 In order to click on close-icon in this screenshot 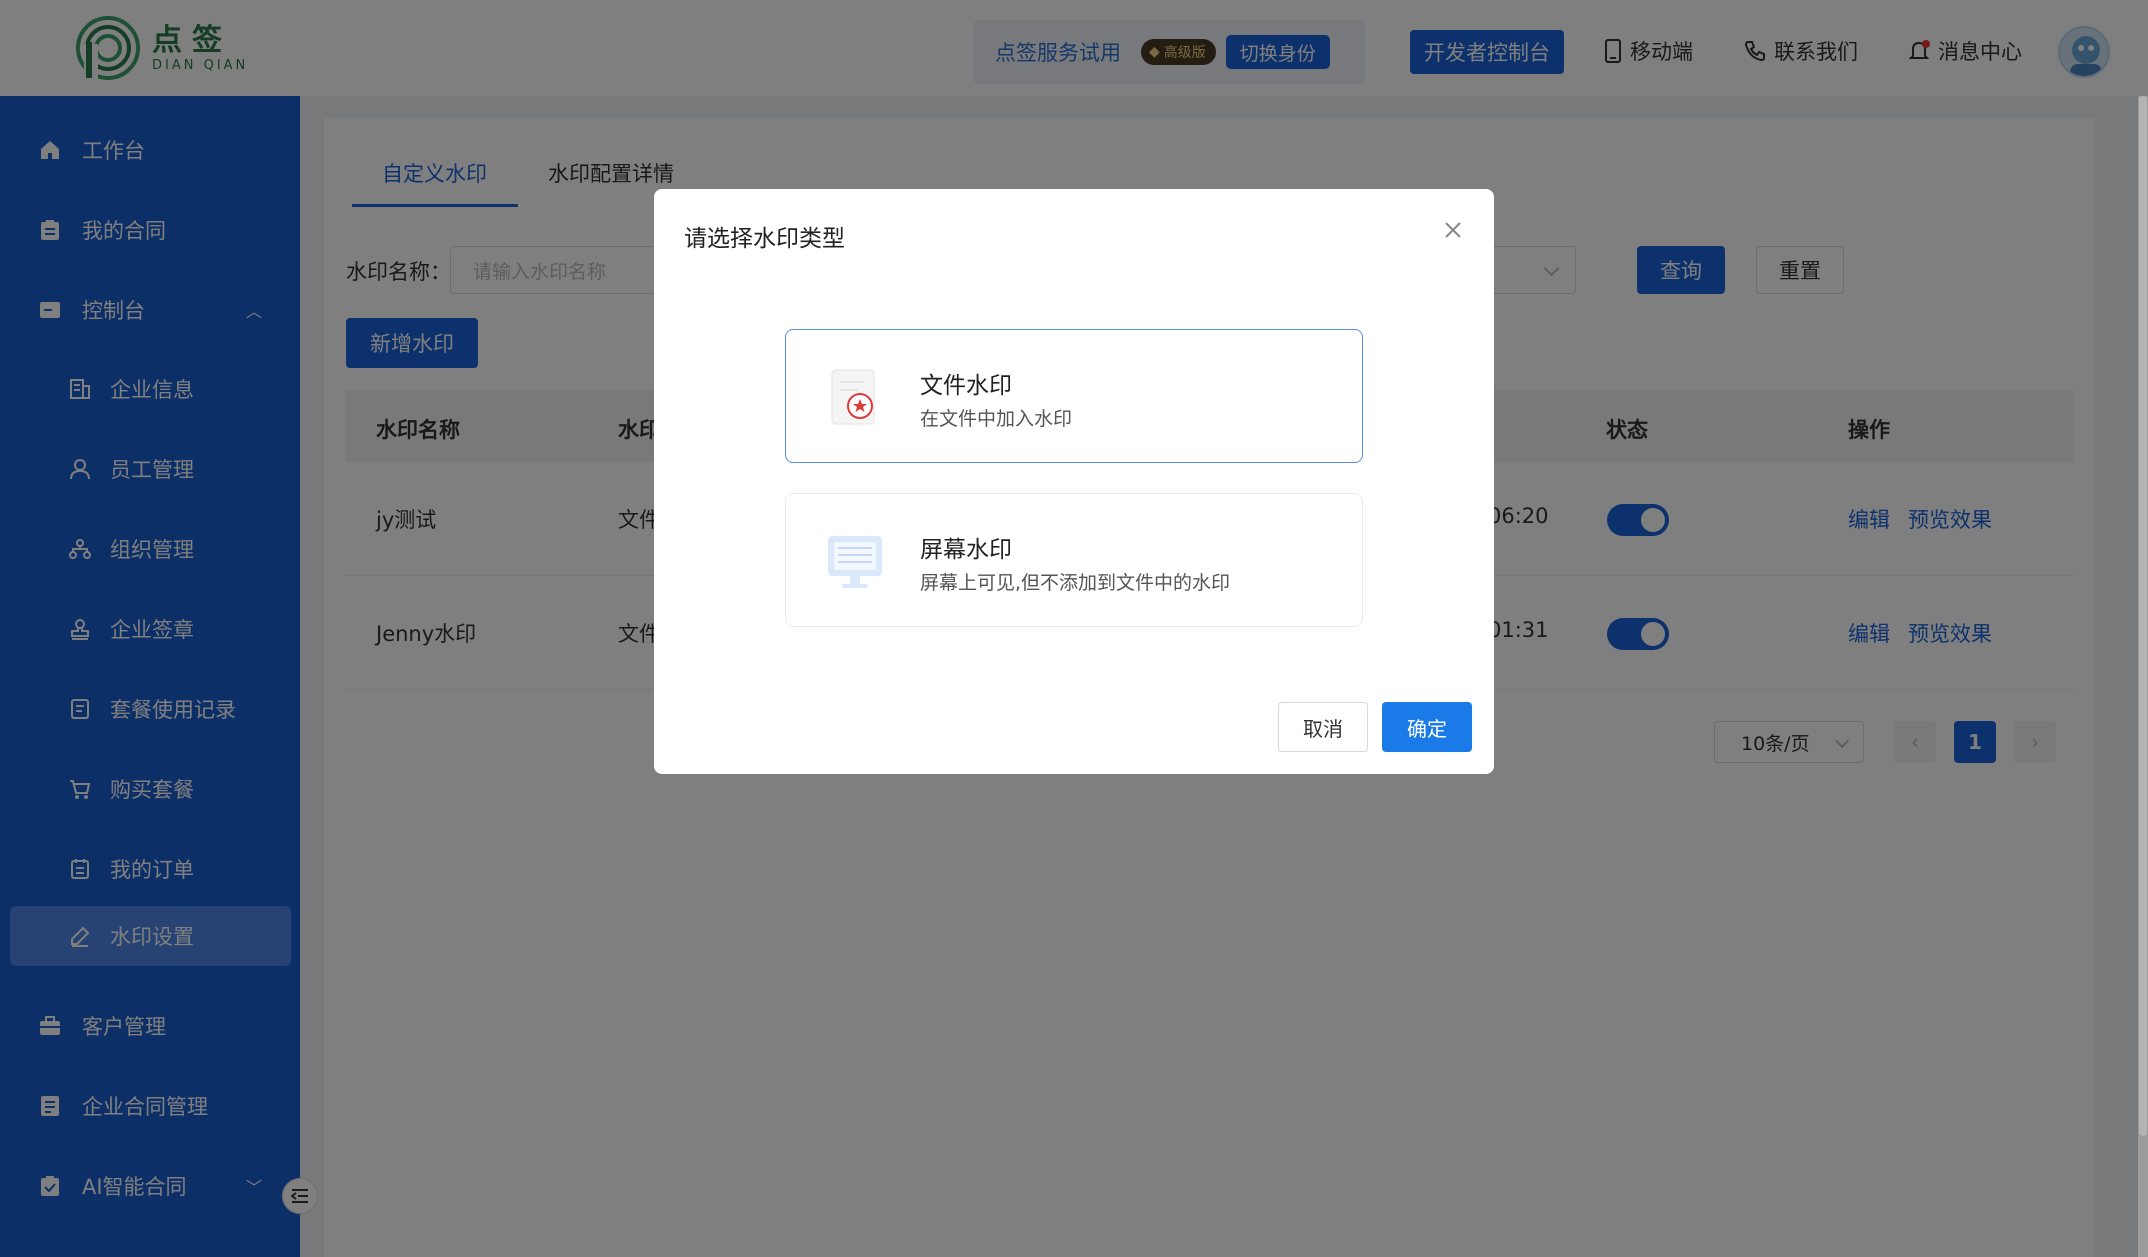, I will do `click(1453, 230)`.